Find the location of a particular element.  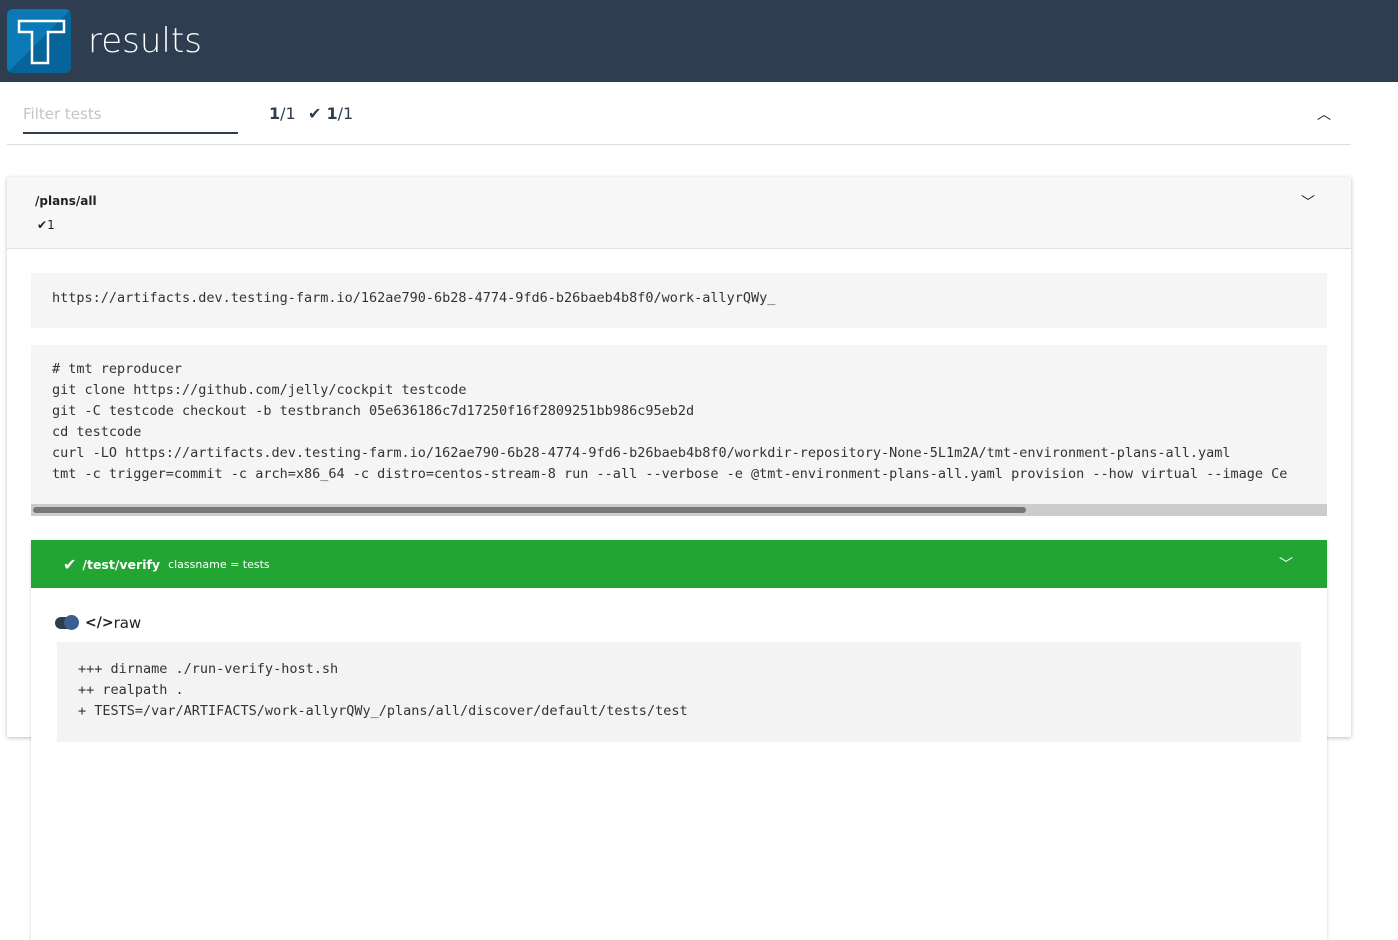

scrollbar-thumb is located at coordinates (529, 510).